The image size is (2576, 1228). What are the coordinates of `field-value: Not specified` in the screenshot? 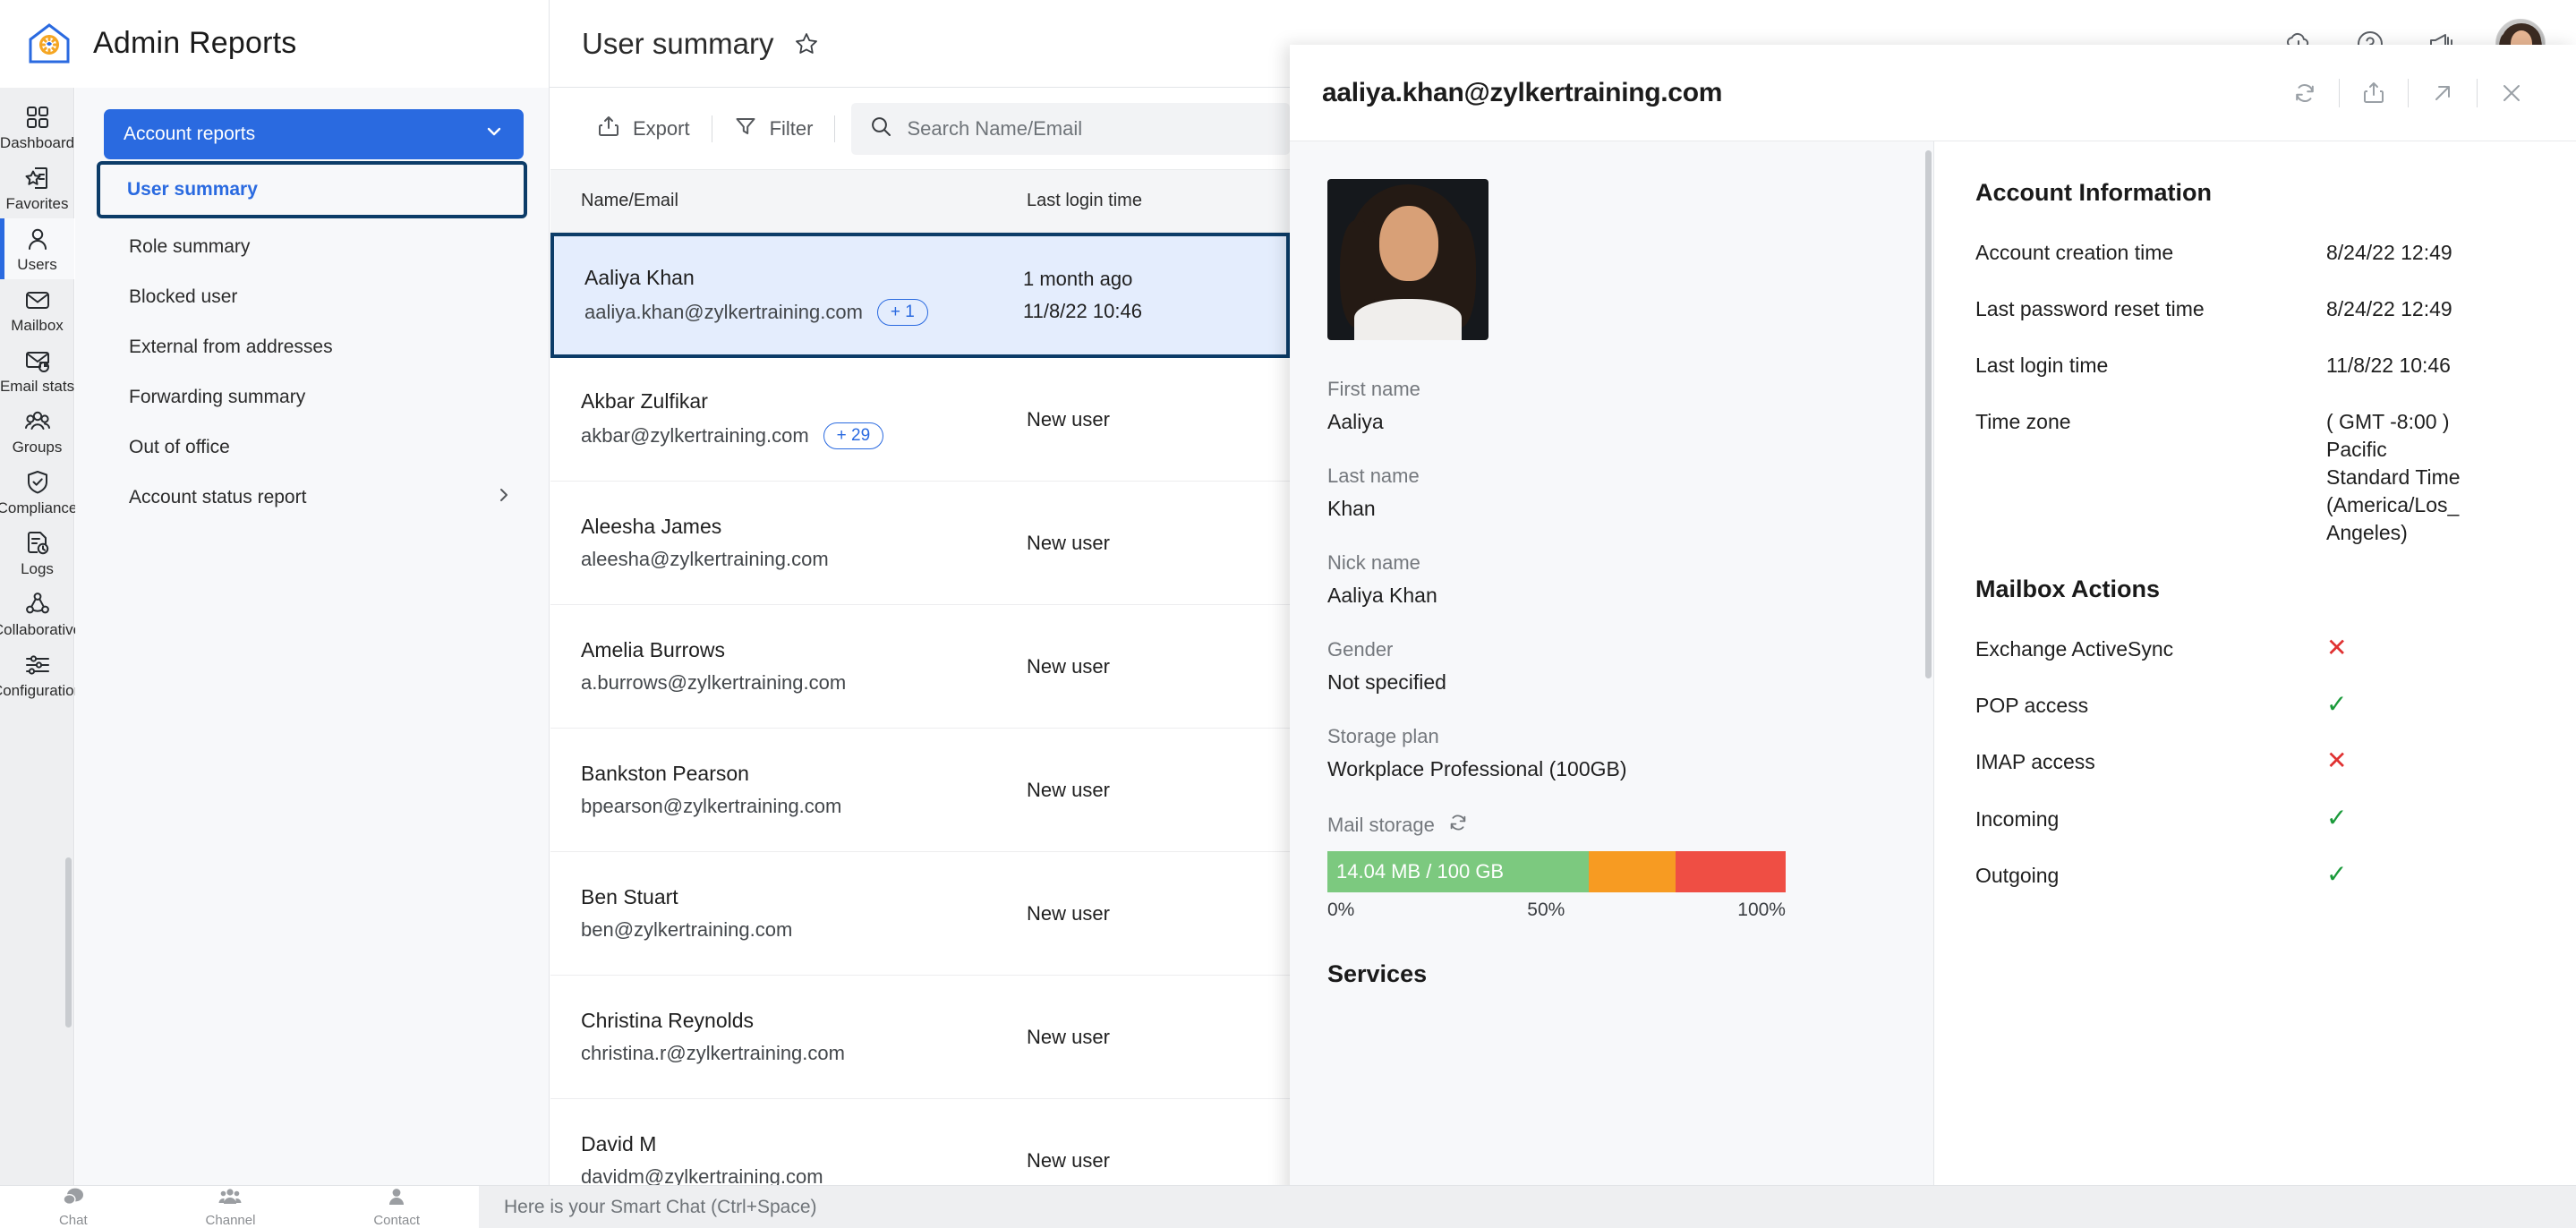 It's located at (1386, 682).